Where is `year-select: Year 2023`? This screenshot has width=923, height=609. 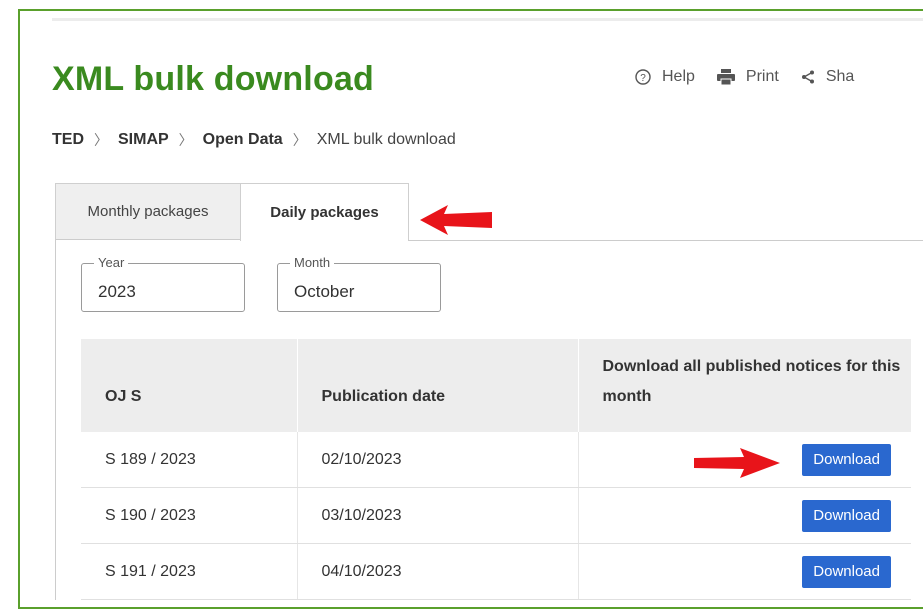
year-select: Year 2023 is located at coordinates (163, 283).